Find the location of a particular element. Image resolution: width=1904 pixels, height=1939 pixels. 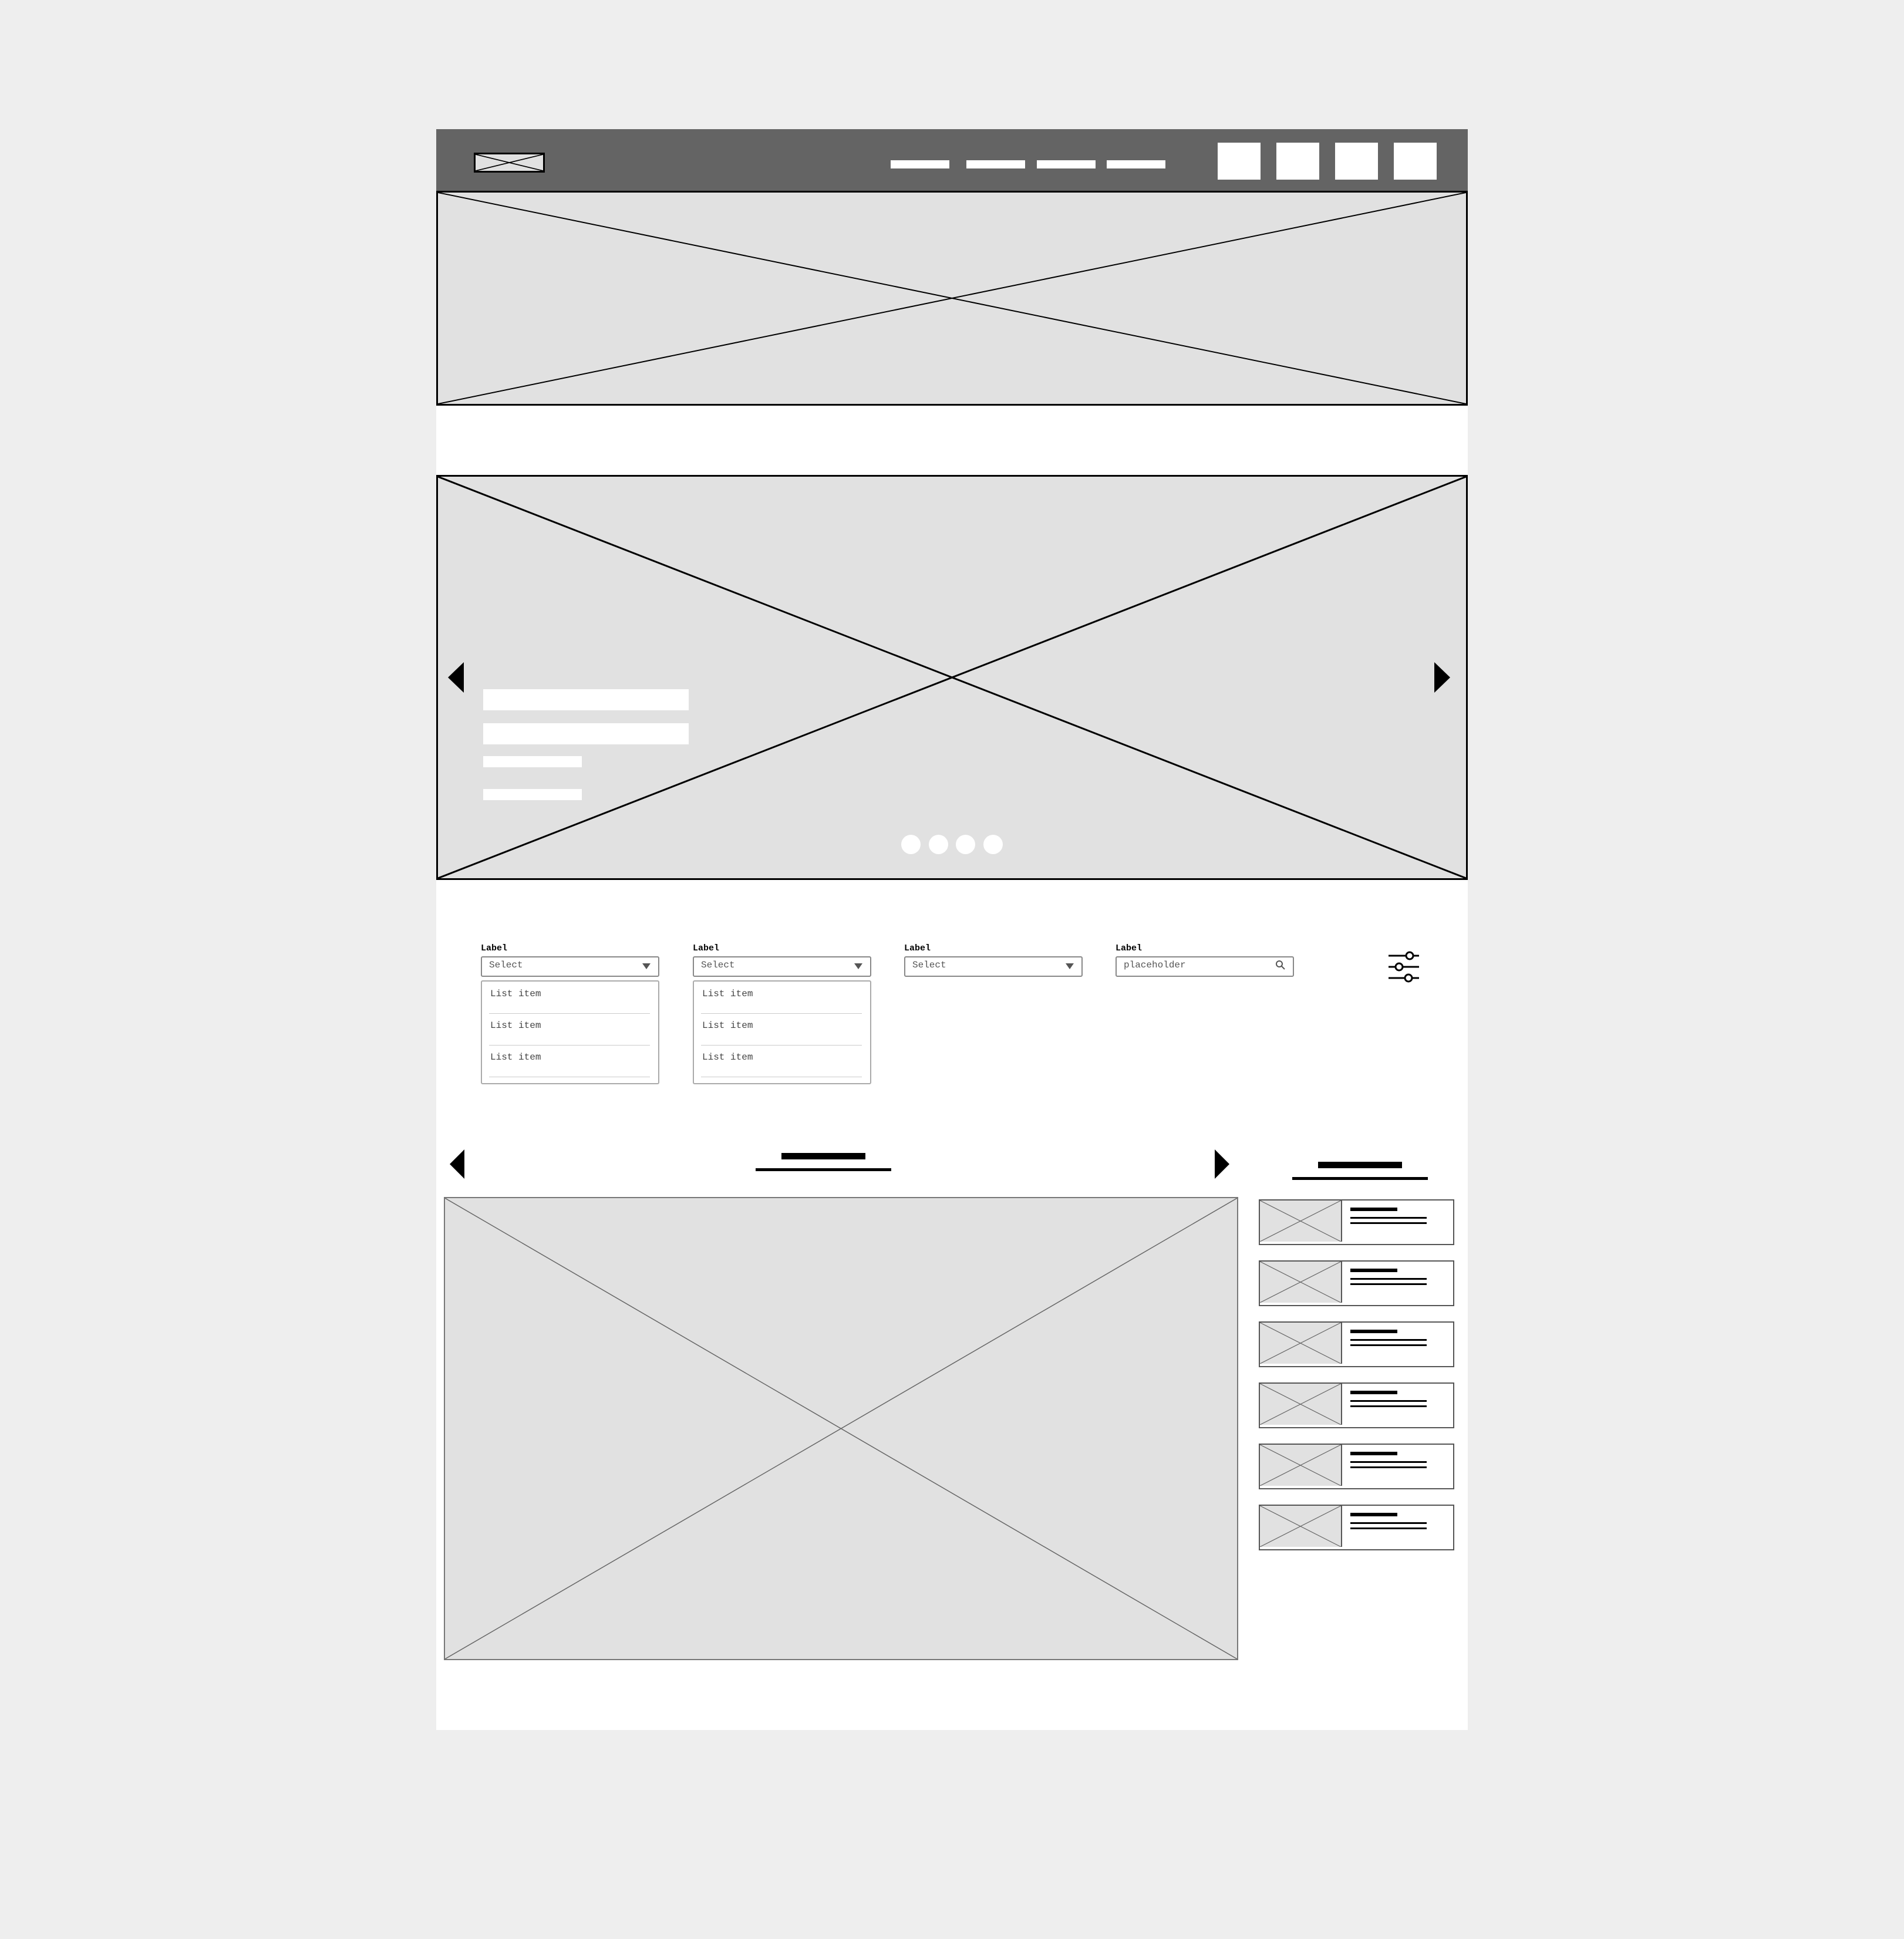

field-label-2: Label is located at coordinates (706, 948).